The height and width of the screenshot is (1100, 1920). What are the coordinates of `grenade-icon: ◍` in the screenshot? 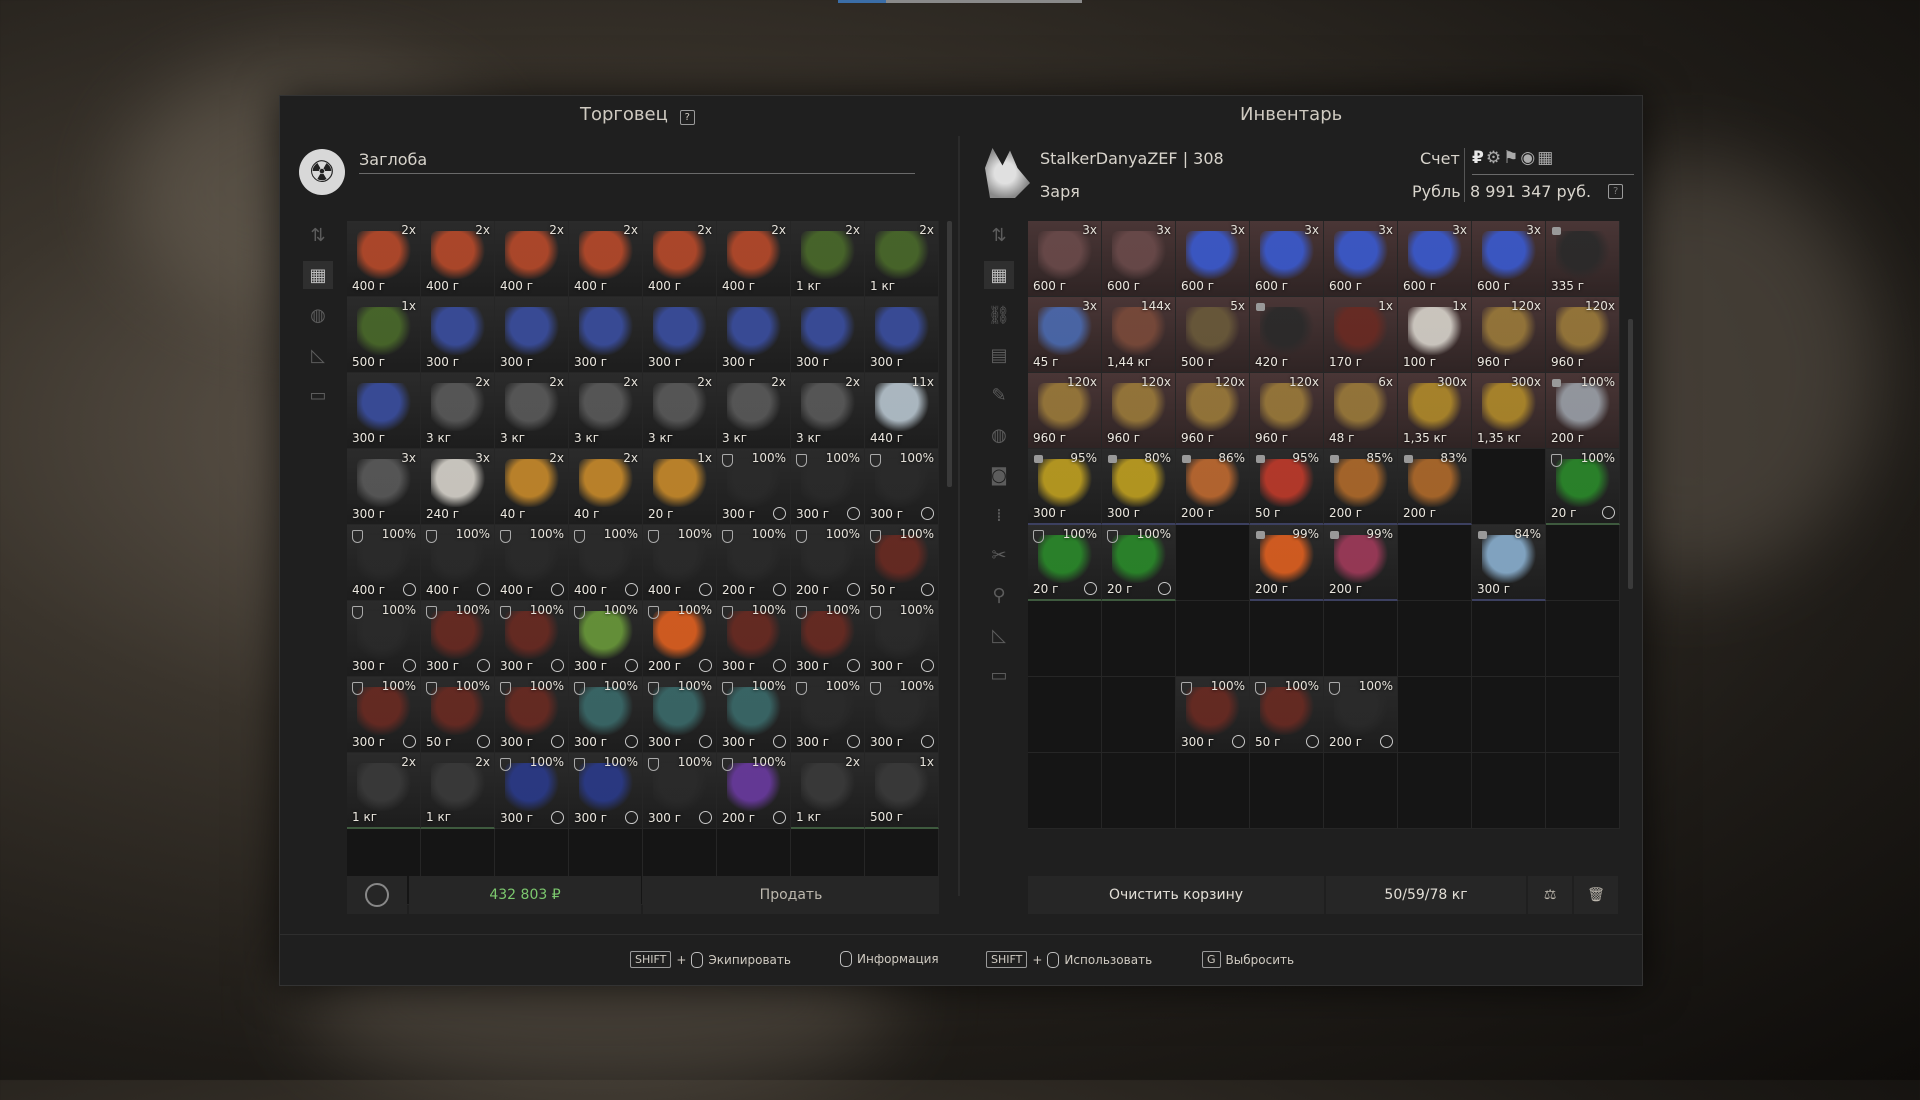 It's located at (318, 315).